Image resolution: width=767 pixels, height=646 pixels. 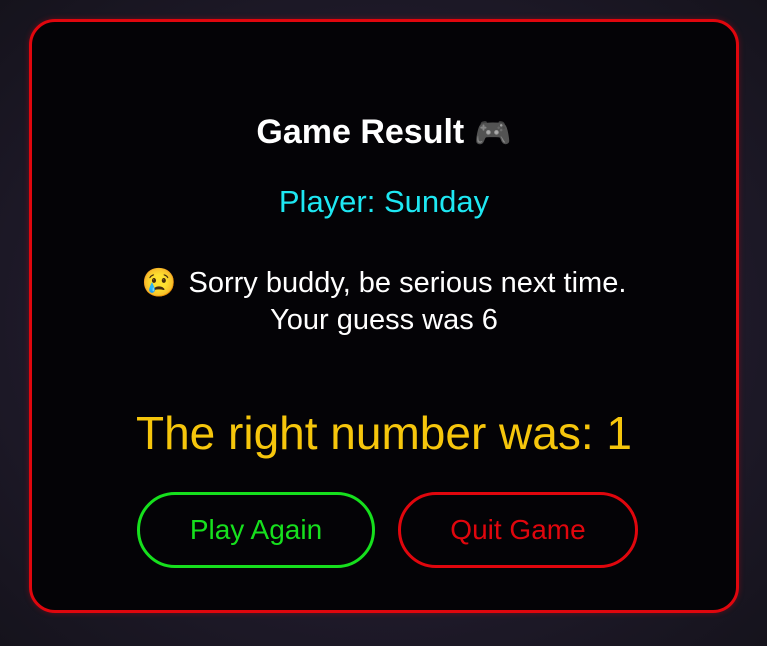 What do you see at coordinates (159, 282) in the screenshot?
I see `crying-face-icon: 😢` at bounding box center [159, 282].